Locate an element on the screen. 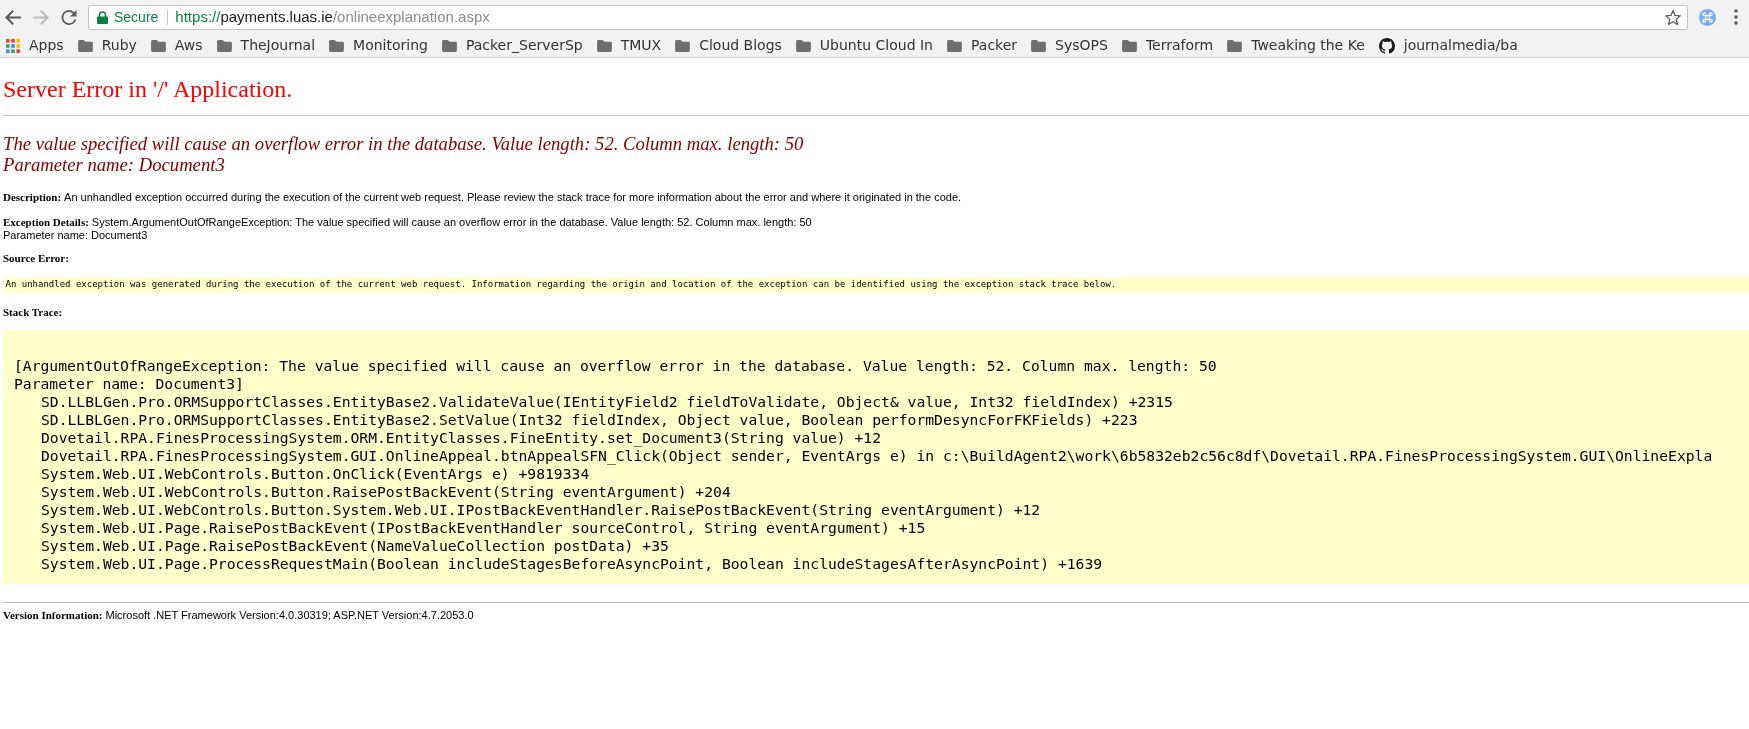 The image size is (1749, 729). stack-trace-line: [ArgumentOutOfRangeException: The value specified will cause an overflow error in the database. Value length: 52. Column max. length: 50 is located at coordinates (615, 366).